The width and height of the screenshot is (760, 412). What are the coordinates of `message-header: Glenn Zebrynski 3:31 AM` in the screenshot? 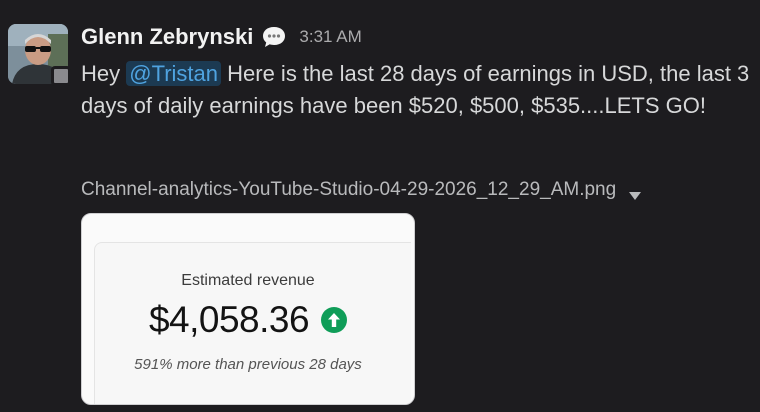 It's located at (221, 37).